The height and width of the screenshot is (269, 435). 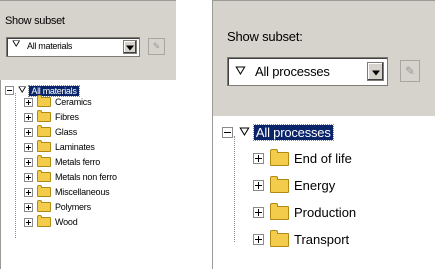 I want to click on tree-root: ⛛ All materials, so click(x=42, y=90).